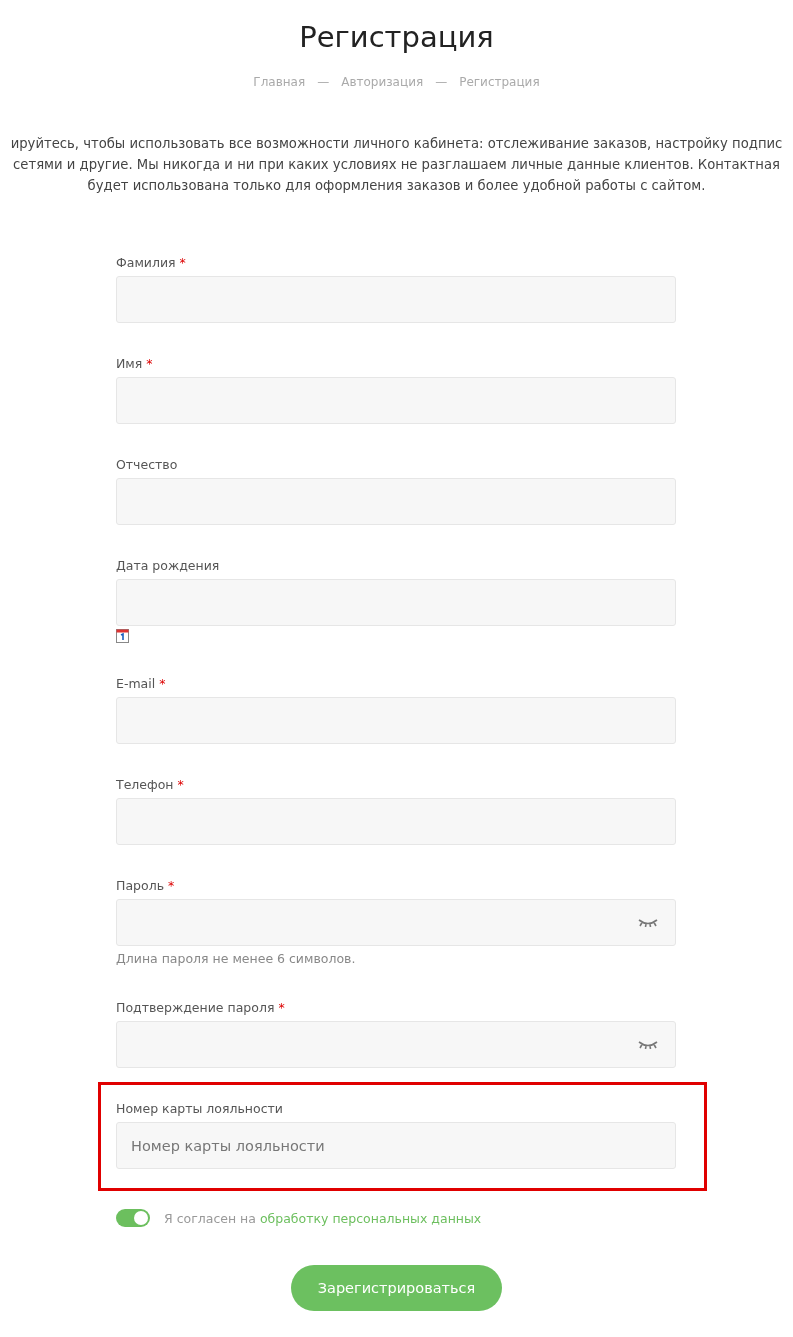 The width and height of the screenshot is (793, 1337). I want to click on field-label: Пароль *, so click(145, 885).